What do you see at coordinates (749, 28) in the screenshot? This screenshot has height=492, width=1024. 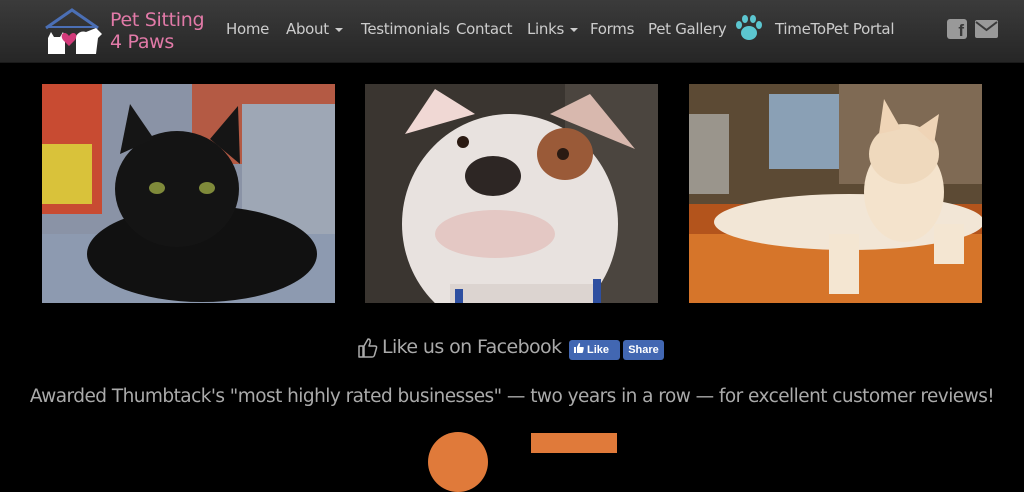 I see `paw-icon` at bounding box center [749, 28].